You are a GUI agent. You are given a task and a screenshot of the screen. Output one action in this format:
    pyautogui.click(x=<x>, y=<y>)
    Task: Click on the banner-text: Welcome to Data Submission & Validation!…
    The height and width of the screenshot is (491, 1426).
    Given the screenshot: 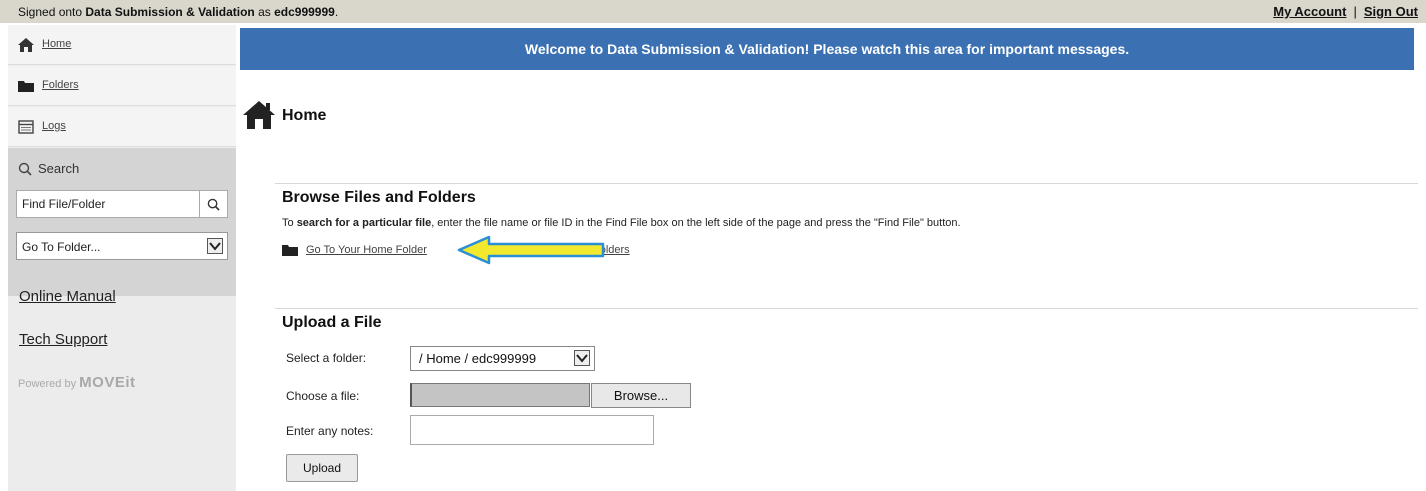 What is the action you would take?
    pyautogui.click(x=827, y=49)
    